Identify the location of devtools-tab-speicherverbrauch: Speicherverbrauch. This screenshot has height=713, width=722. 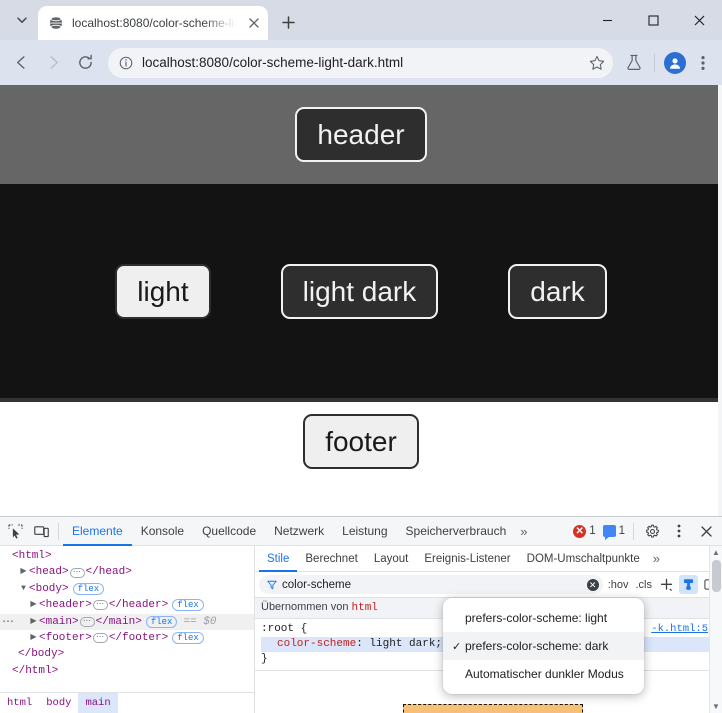
(456, 531).